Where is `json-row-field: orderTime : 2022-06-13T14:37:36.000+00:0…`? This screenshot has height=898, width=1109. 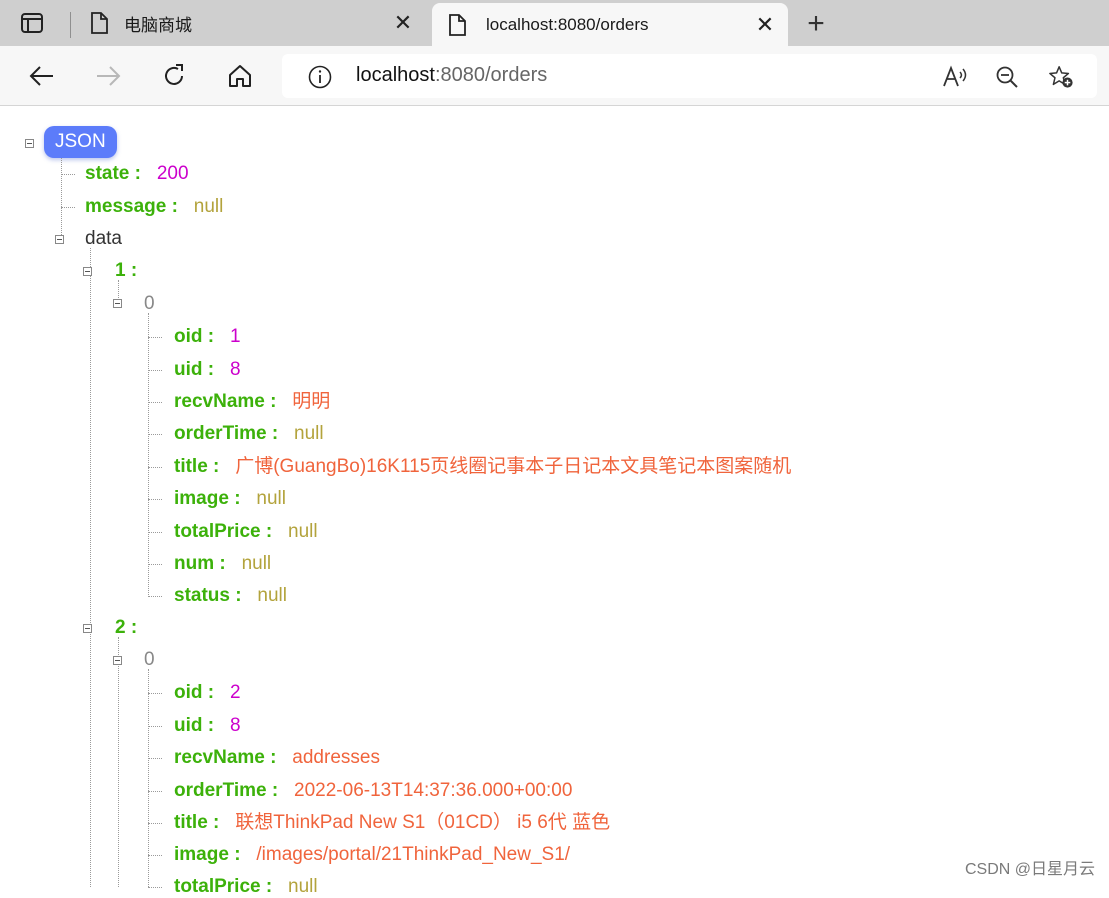
json-row-field: orderTime : 2022-06-13T14:37:36.000+00:0… is located at coordinates (373, 791).